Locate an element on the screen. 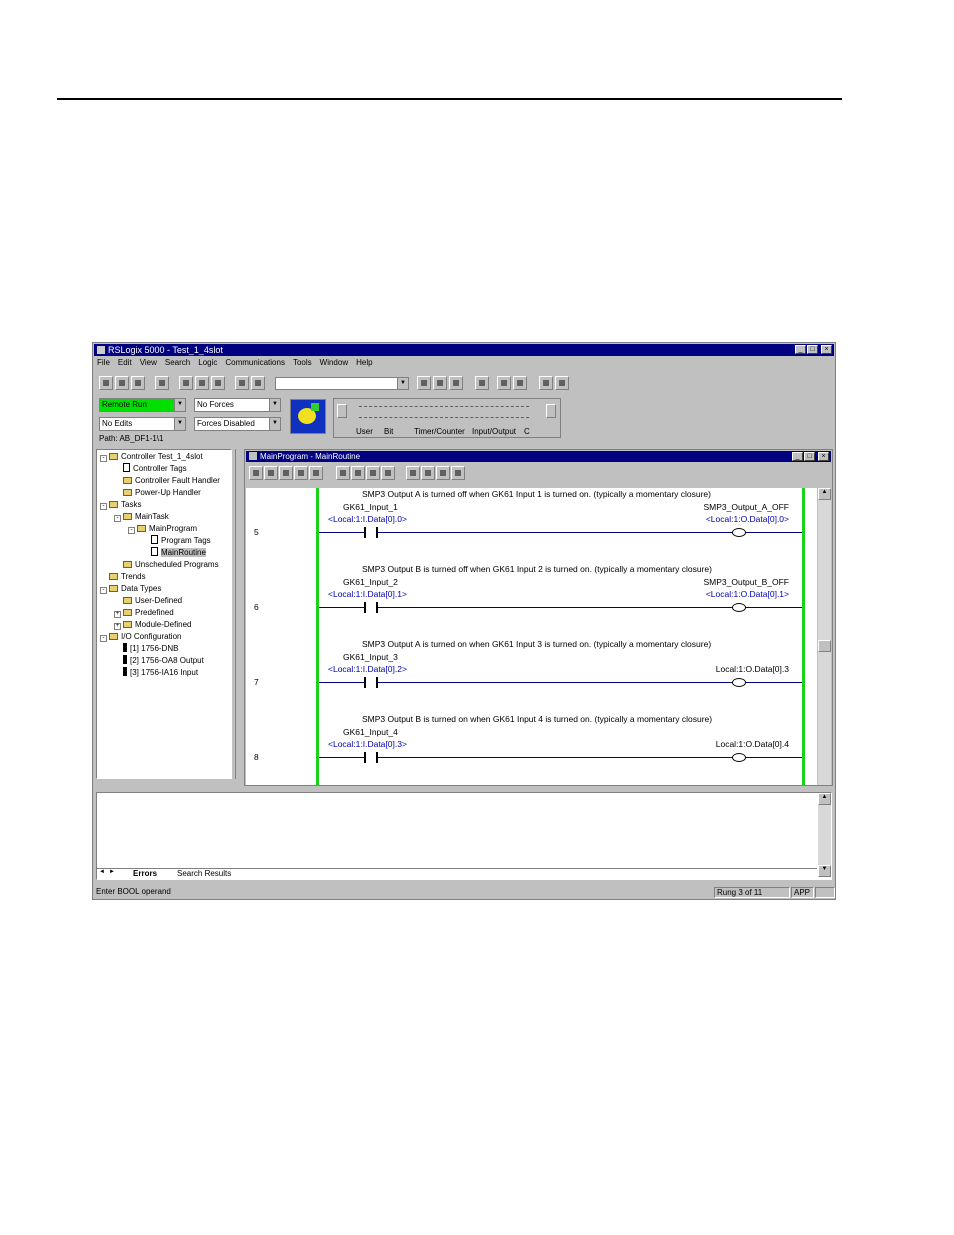 Image resolution: width=954 pixels, height=1235 pixels. ladder-tool-12-icon is located at coordinates (458, 473).